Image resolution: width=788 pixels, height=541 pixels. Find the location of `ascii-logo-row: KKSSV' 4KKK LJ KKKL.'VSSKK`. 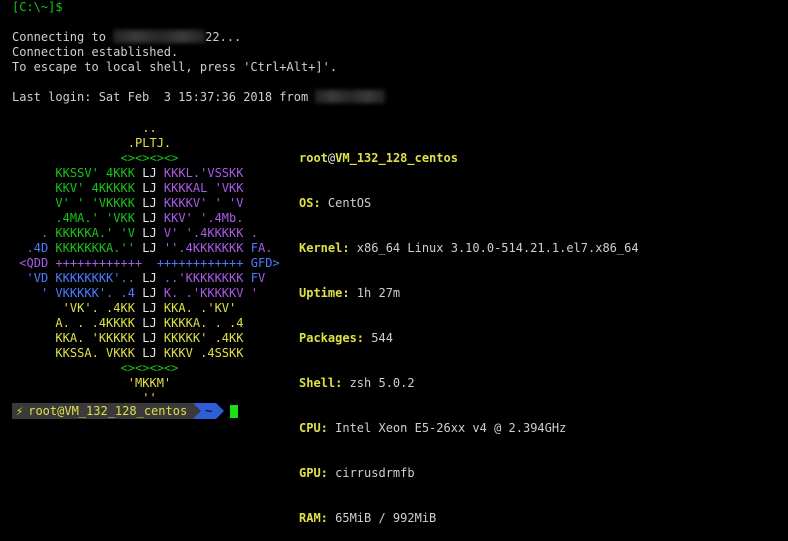

ascii-logo-row: KKSSV' 4KKK LJ KKKL.'VSSKK is located at coordinates (146, 173).